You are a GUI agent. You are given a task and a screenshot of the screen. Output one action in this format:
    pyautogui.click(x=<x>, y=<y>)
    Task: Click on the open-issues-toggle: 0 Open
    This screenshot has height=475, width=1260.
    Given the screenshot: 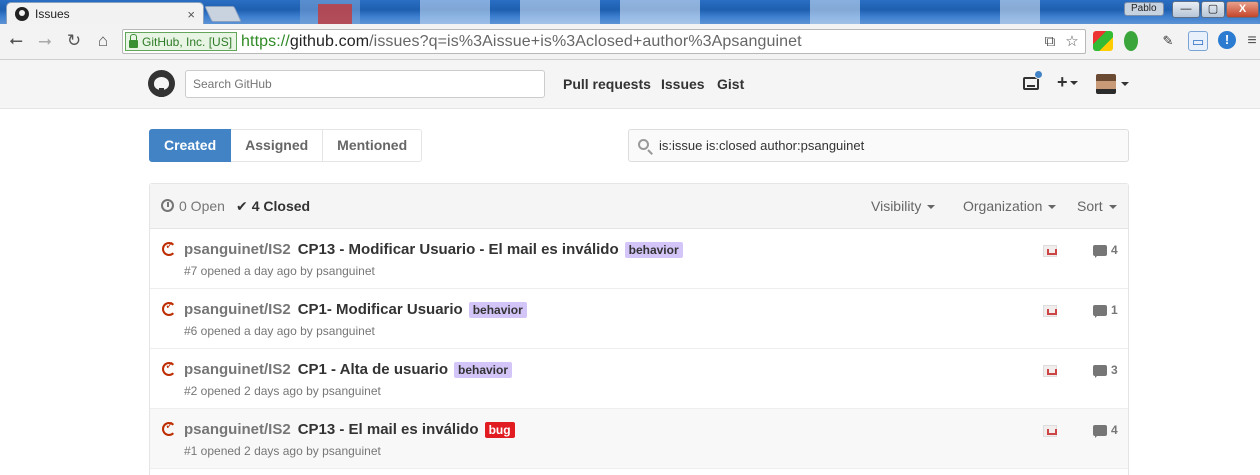 What is the action you would take?
    pyautogui.click(x=193, y=206)
    